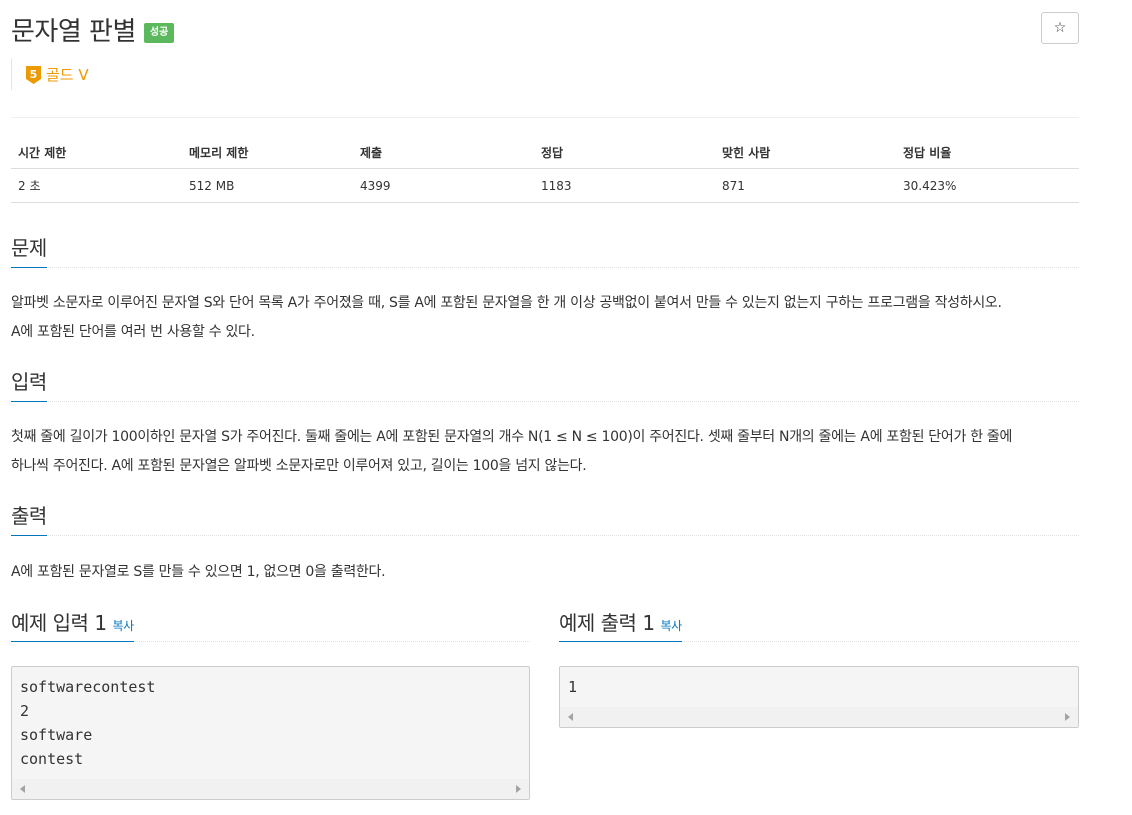 The height and width of the screenshot is (815, 1132). Describe the element at coordinates (42, 153) in the screenshot. I see `stats-header-cell: 시간 제한` at that location.